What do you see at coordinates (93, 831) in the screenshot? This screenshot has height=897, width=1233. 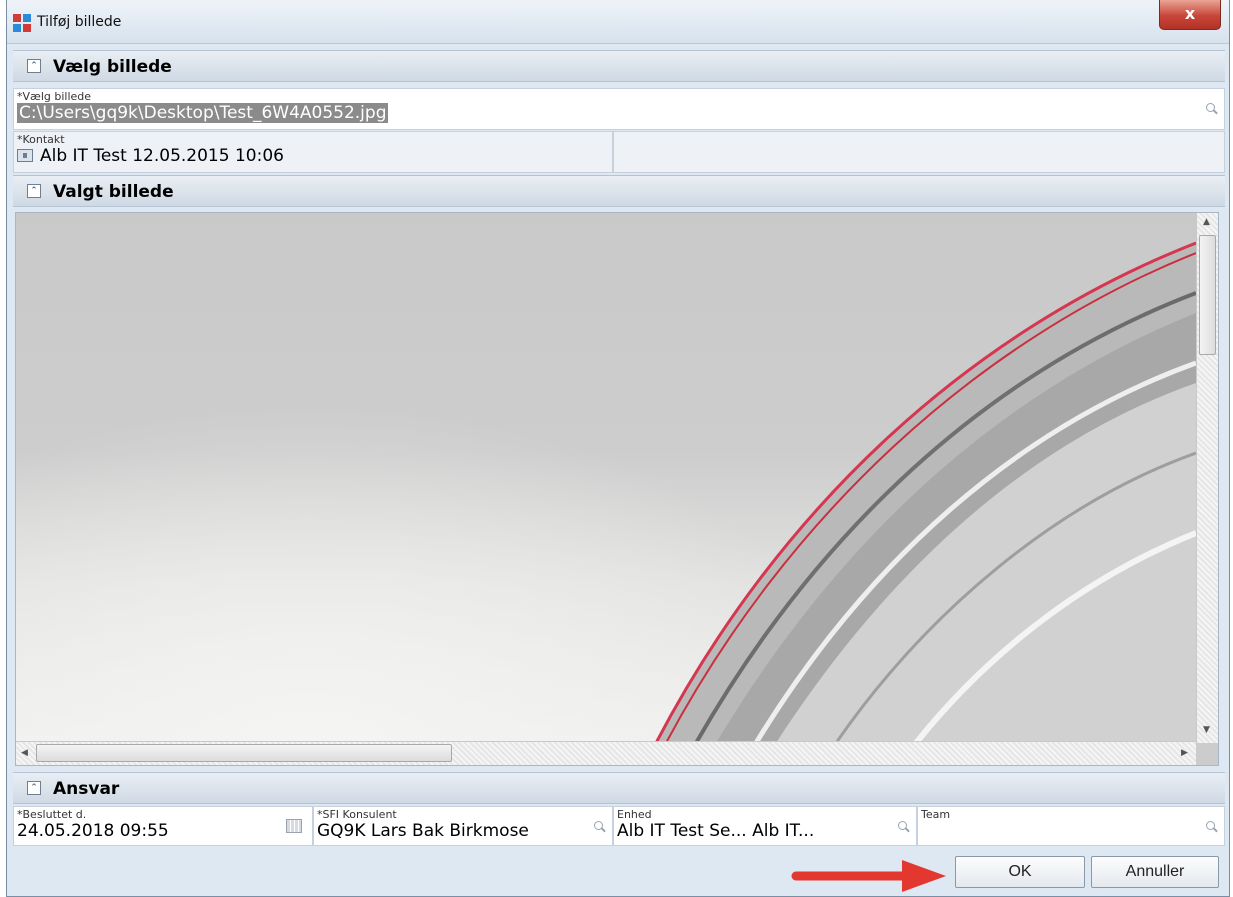 I see `decided-date-value: 24.05.2018 09:55` at bounding box center [93, 831].